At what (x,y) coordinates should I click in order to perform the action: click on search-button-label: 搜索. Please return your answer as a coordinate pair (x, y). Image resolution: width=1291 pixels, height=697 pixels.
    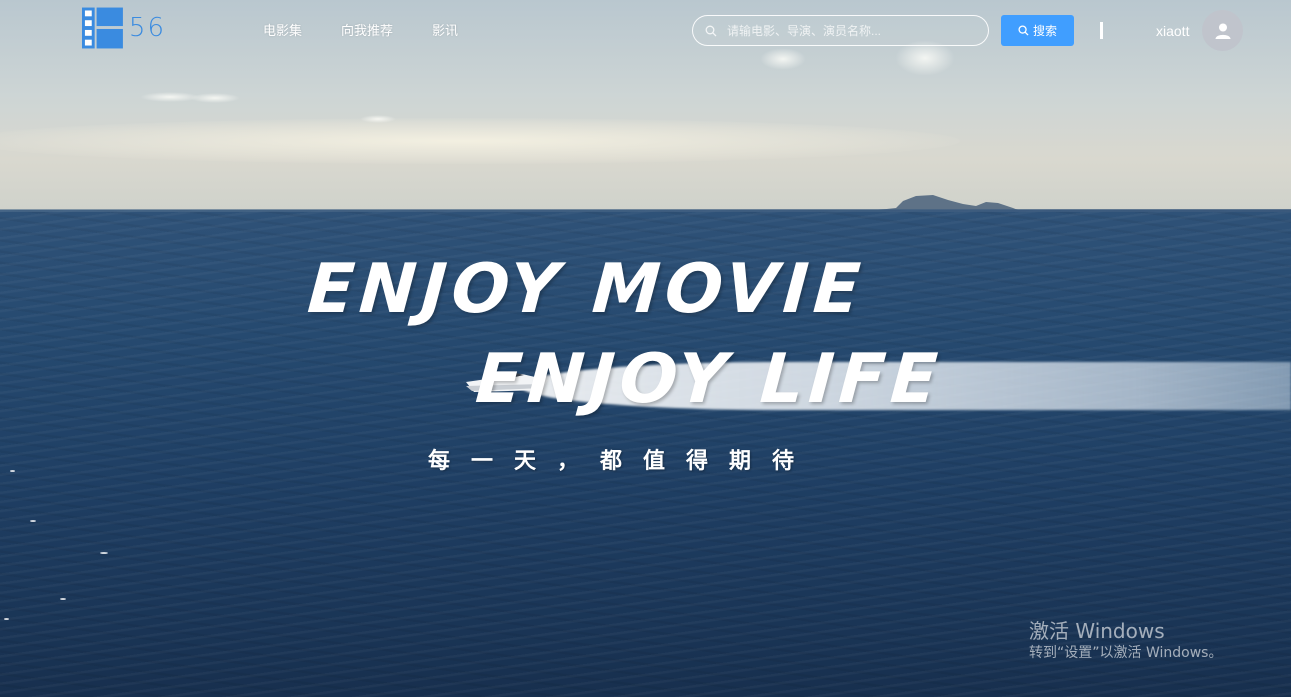
    Looking at the image, I should click on (1044, 31).